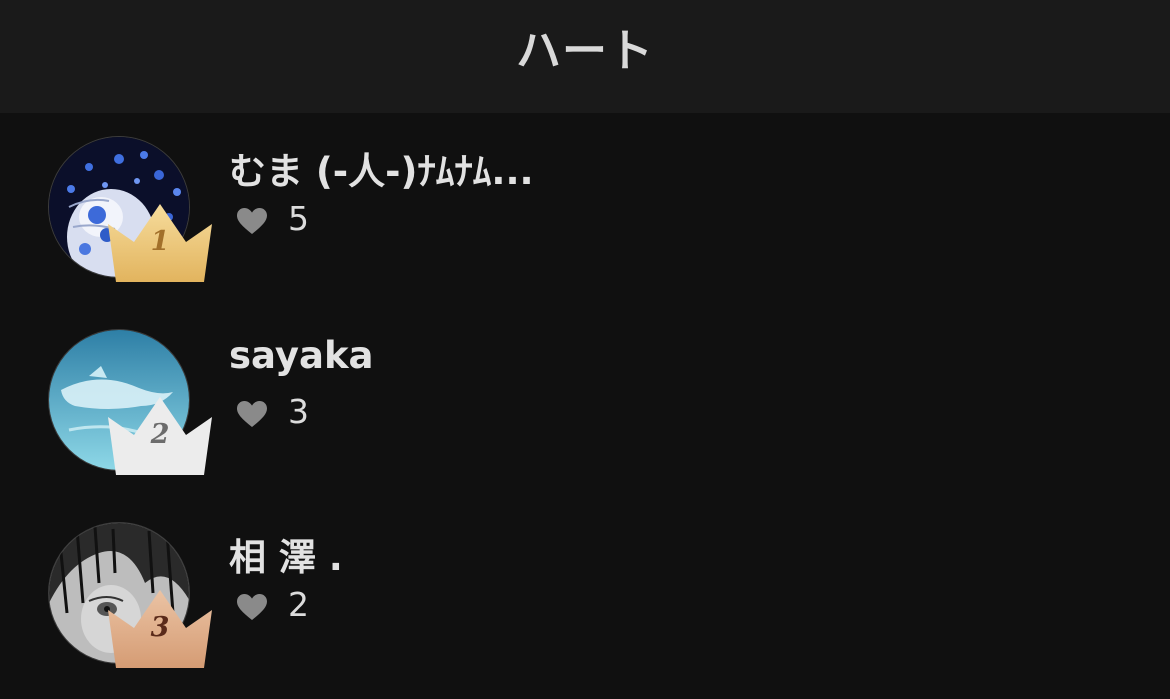  I want to click on rank-number: 2, so click(160, 434).